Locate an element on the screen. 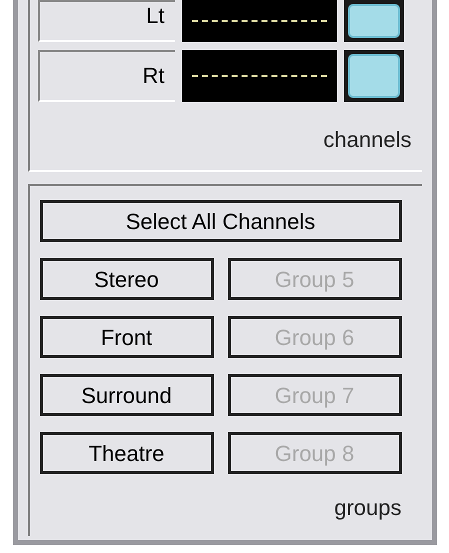 The image size is (449, 553). channel-label: Rt is located at coordinates (106, 76).